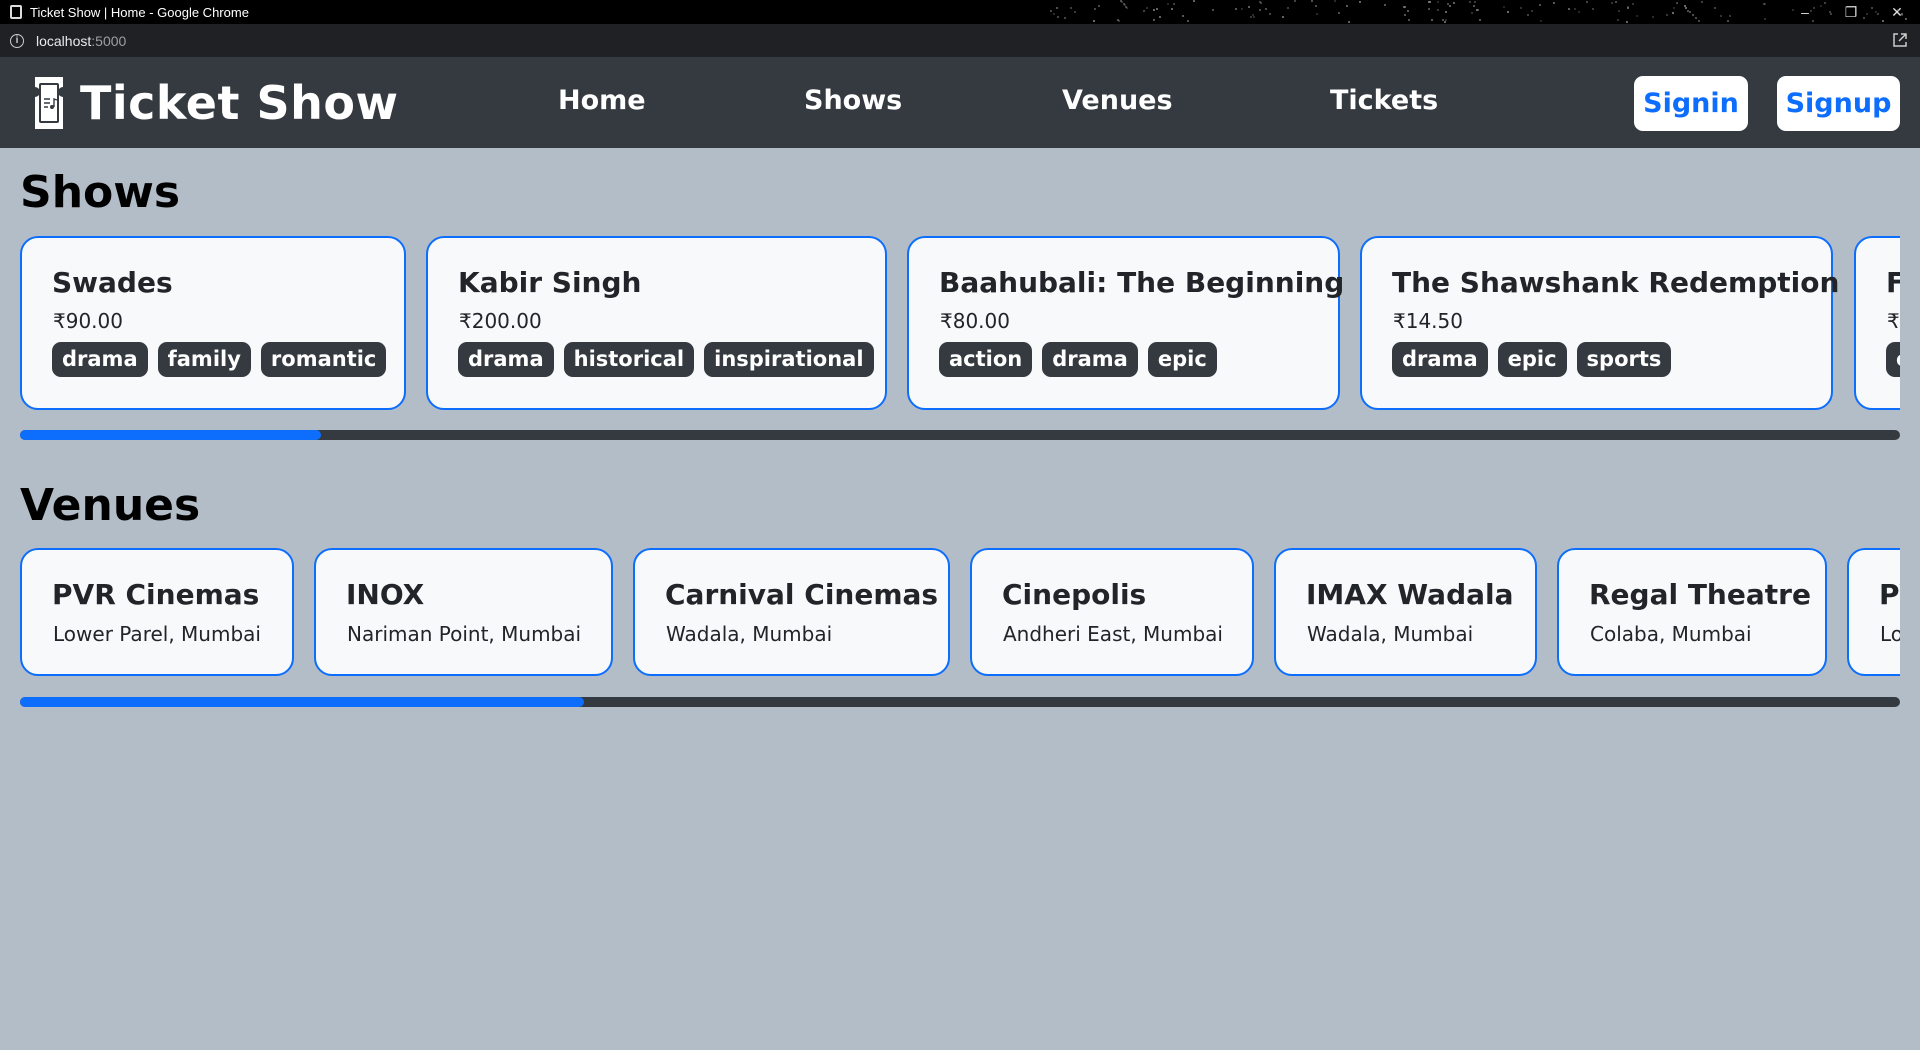 The image size is (1920, 1050). What do you see at coordinates (112, 282) in the screenshot?
I see `show-name: Swades` at bounding box center [112, 282].